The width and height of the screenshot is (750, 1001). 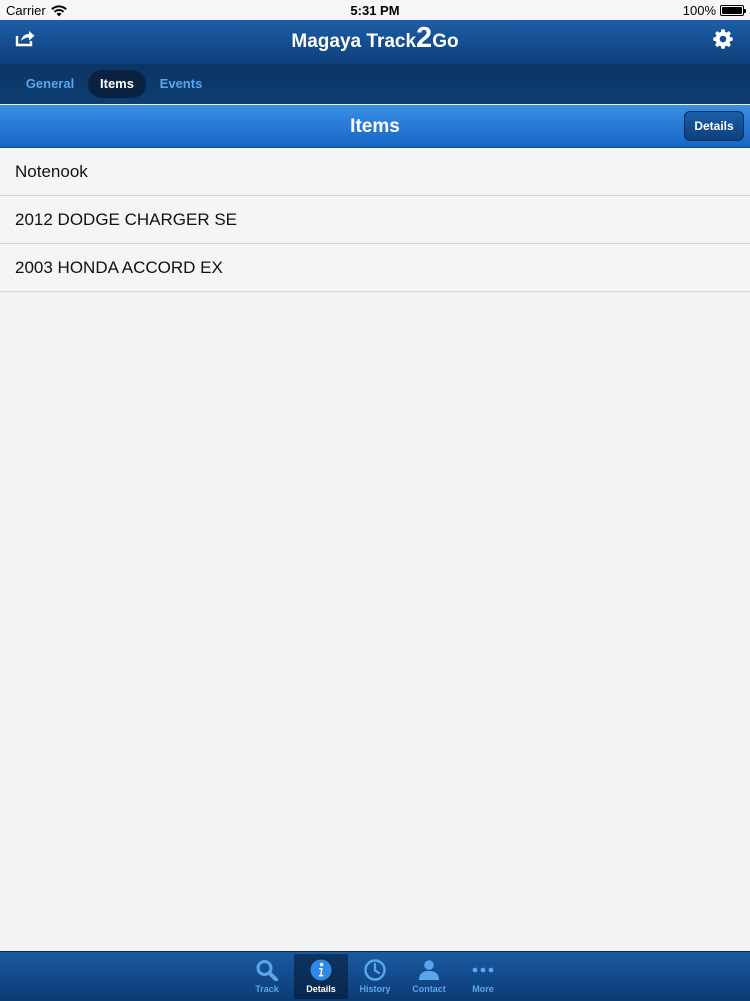 What do you see at coordinates (375, 970) in the screenshot?
I see `clock-icon` at bounding box center [375, 970].